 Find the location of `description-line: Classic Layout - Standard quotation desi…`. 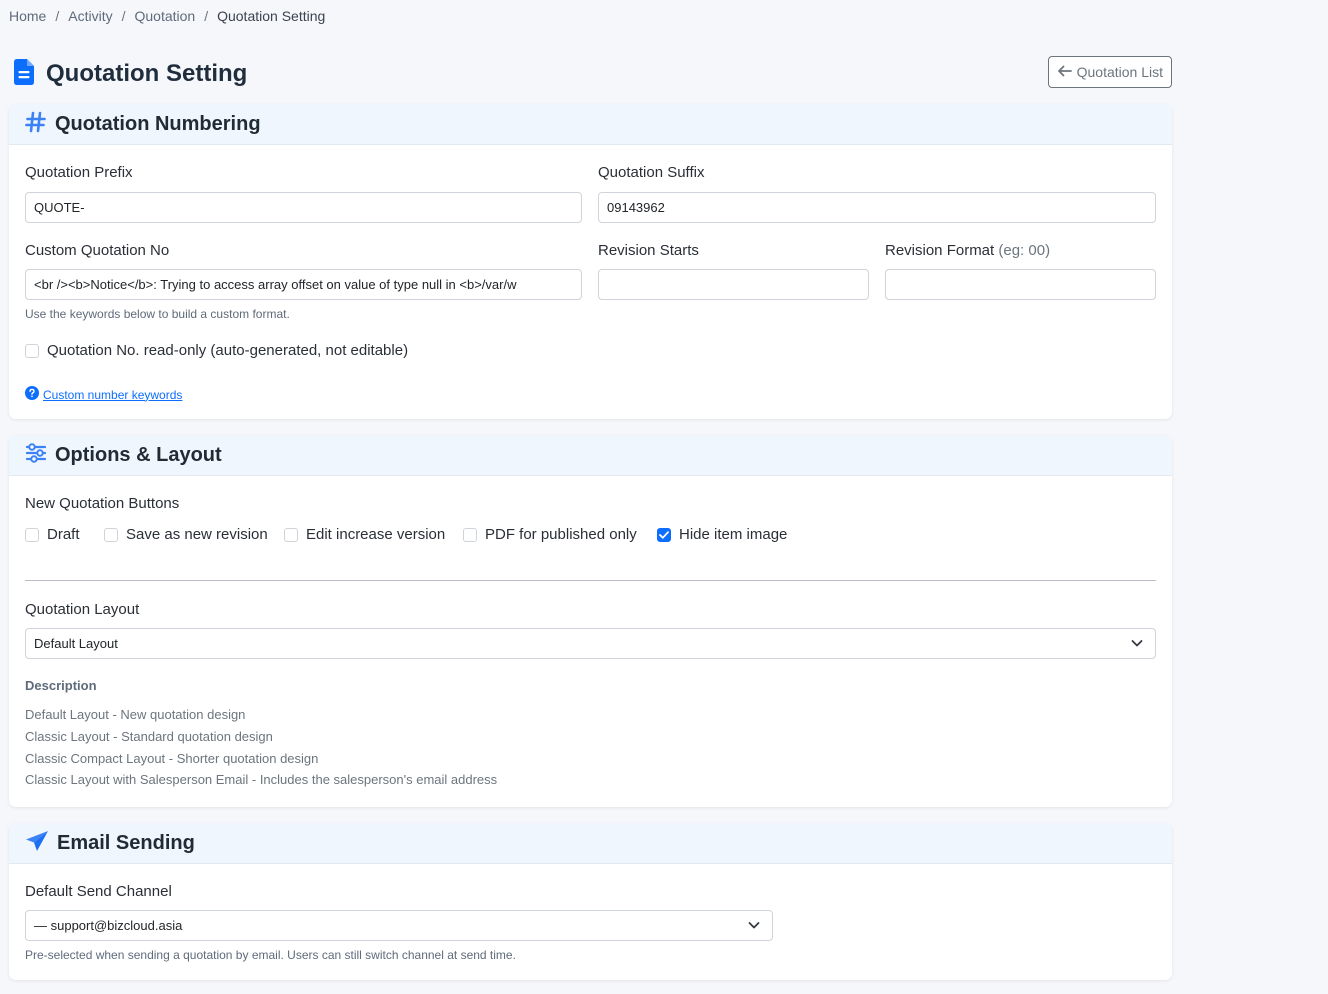

description-line: Classic Layout - Standard quotation desi… is located at coordinates (149, 736).